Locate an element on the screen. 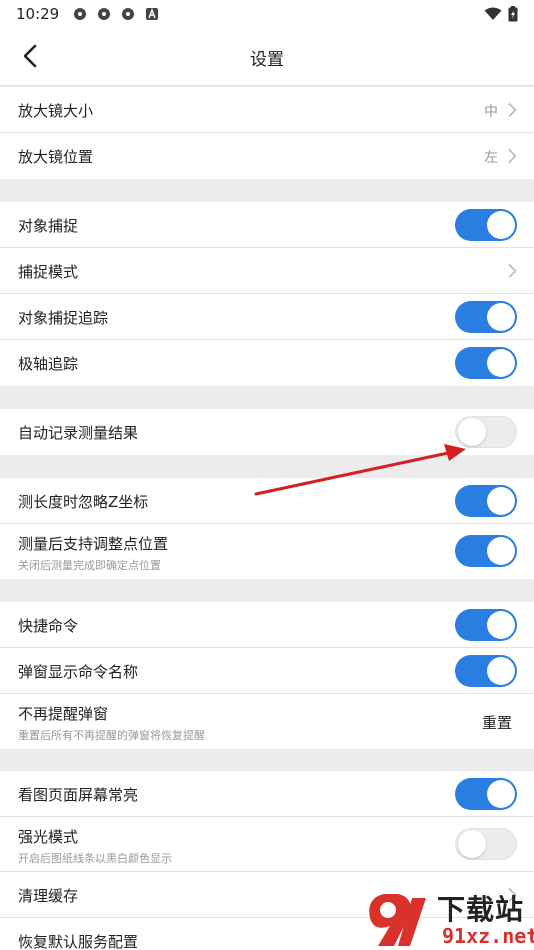  setting-label: 测量后支持调整点位置 is located at coordinates (93, 544).